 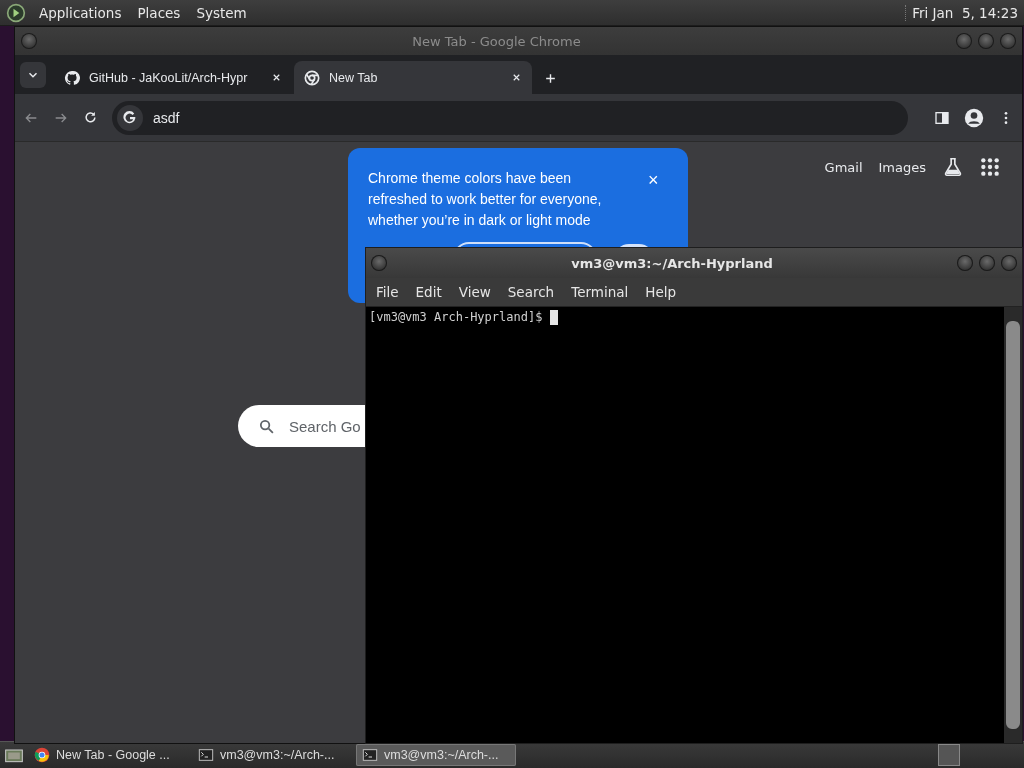 I want to click on panel-menu: Applications, so click(x=80, y=12).